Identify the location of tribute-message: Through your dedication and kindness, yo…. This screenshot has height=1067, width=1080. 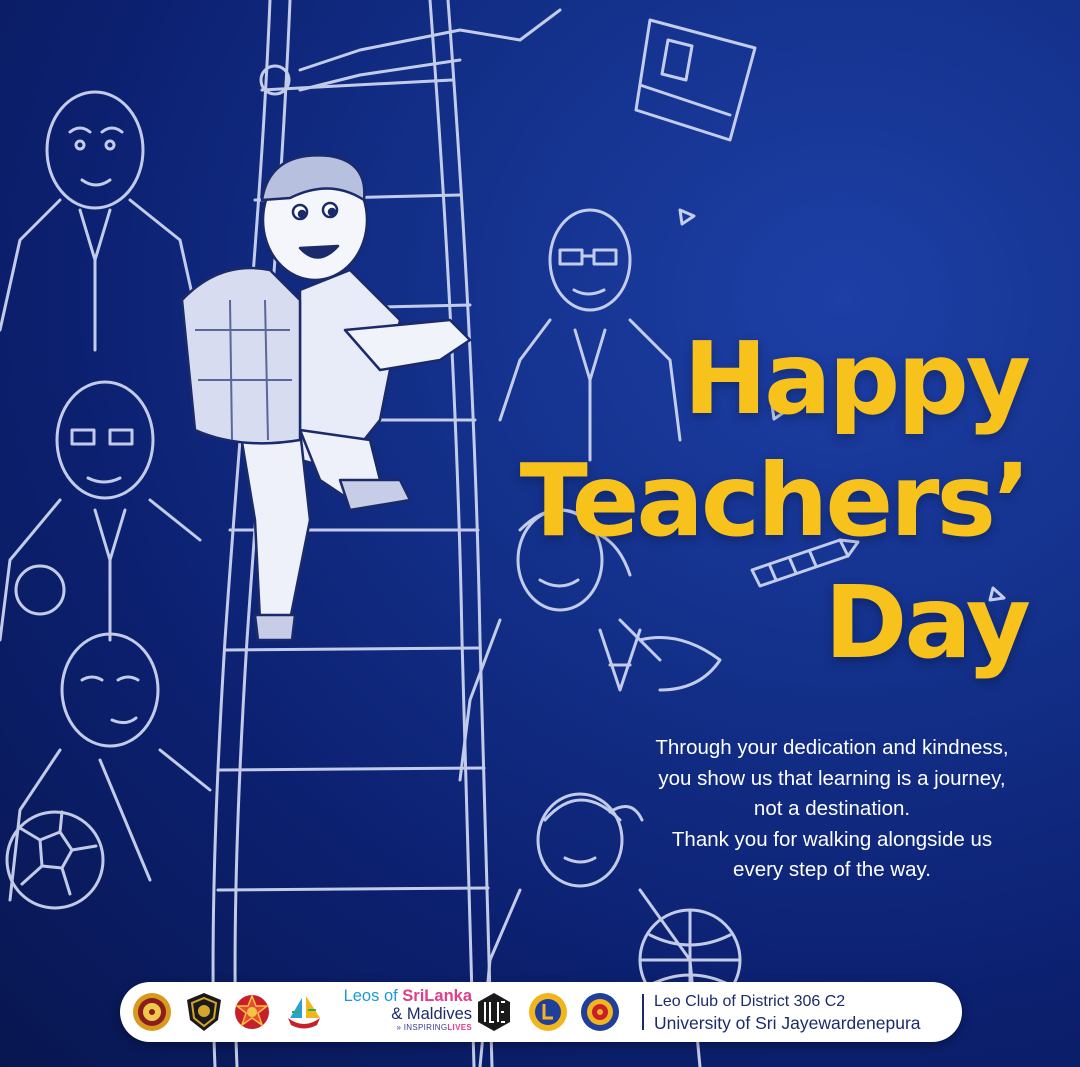
(832, 809).